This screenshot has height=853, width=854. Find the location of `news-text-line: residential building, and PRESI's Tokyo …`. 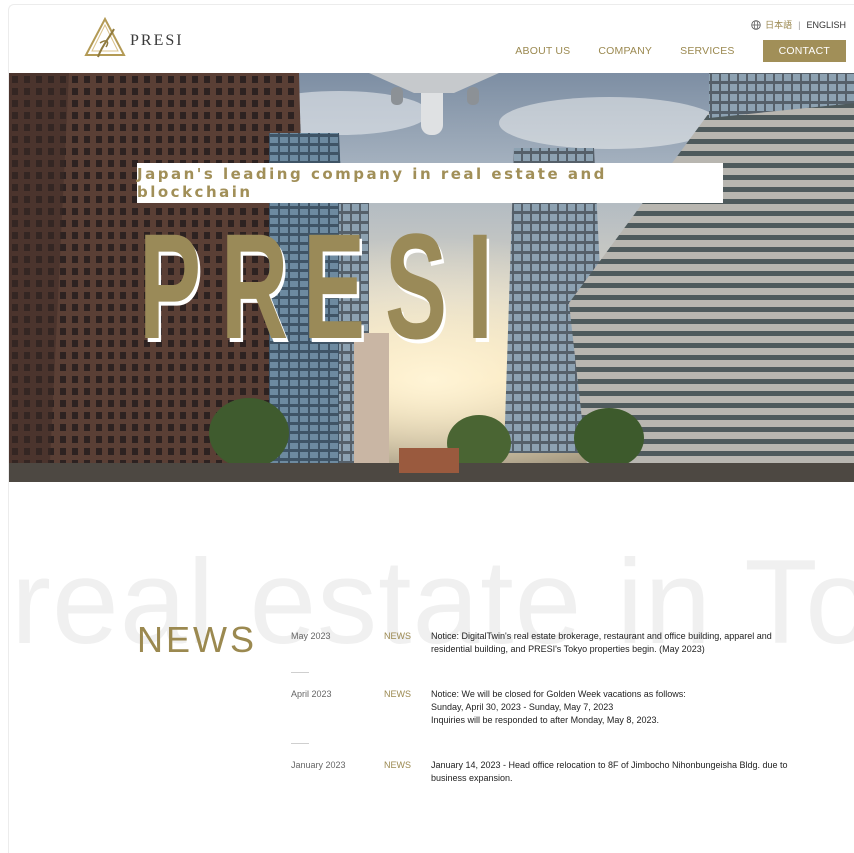

news-text-line: residential building, and PRESI's Tokyo … is located at coordinates (568, 649).